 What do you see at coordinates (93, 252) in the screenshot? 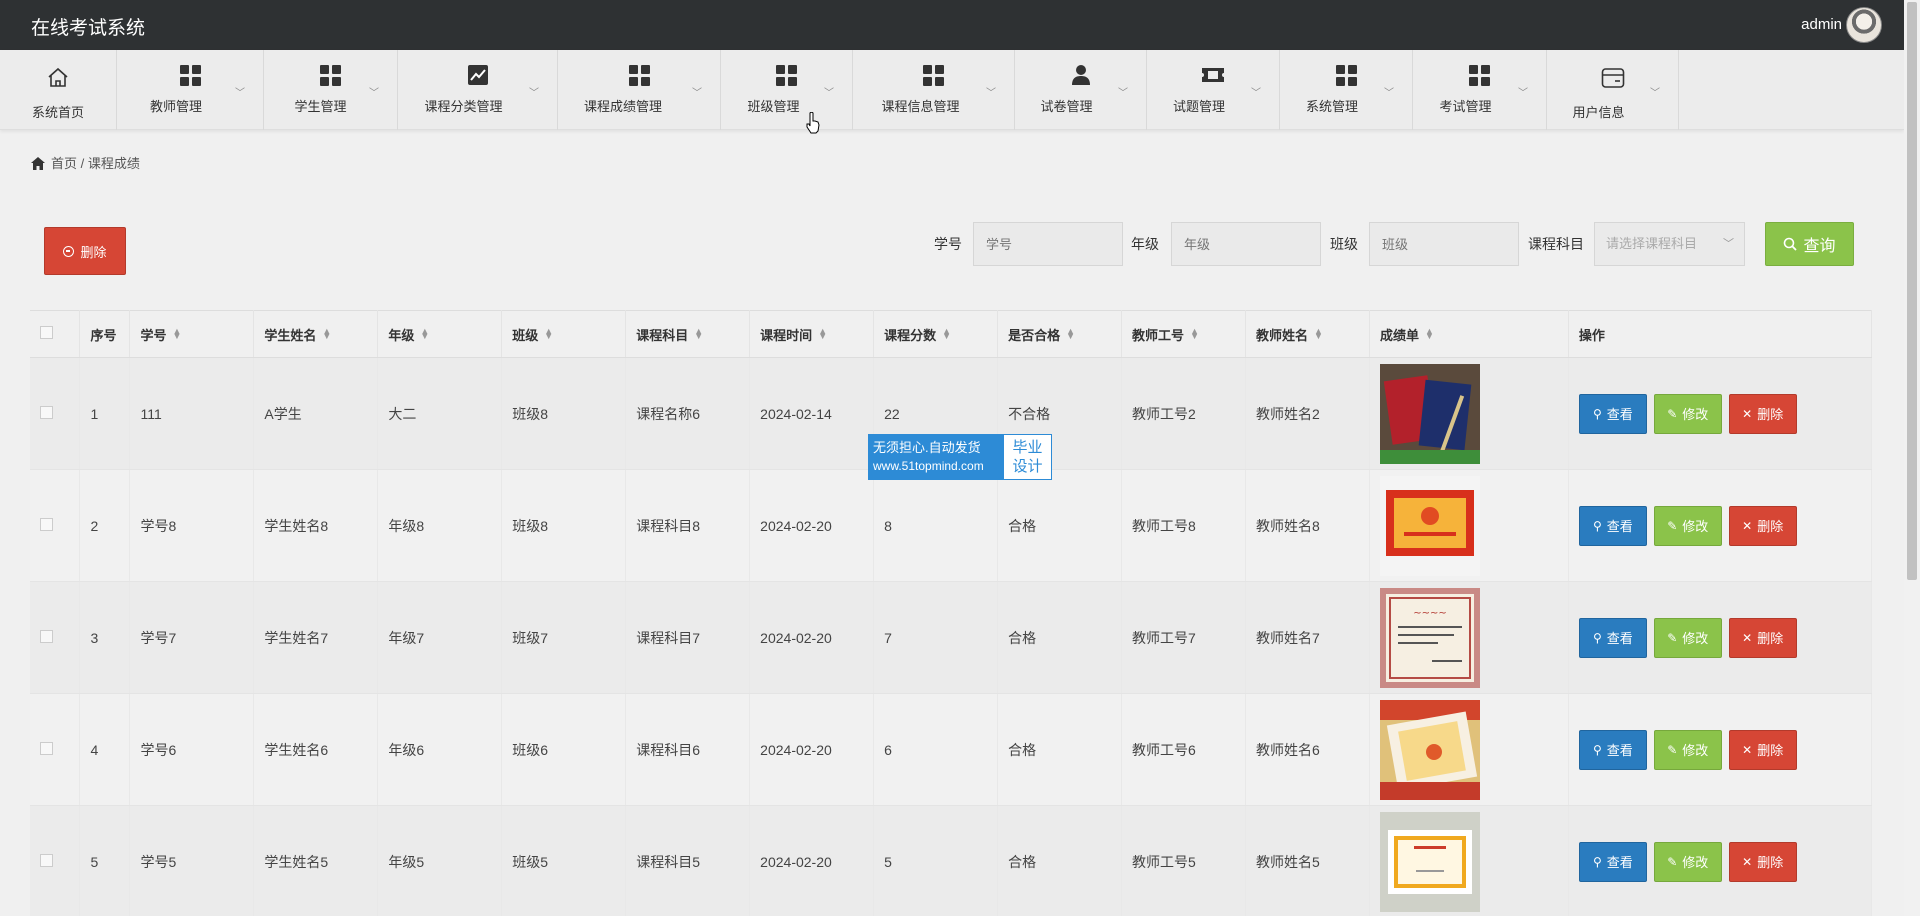
I see `batch-delete-label: 删除` at bounding box center [93, 252].